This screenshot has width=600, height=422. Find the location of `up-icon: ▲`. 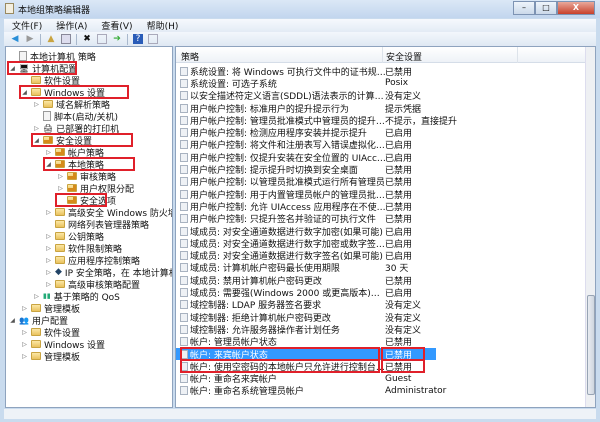

up-icon: ▲ is located at coordinates (51, 39).